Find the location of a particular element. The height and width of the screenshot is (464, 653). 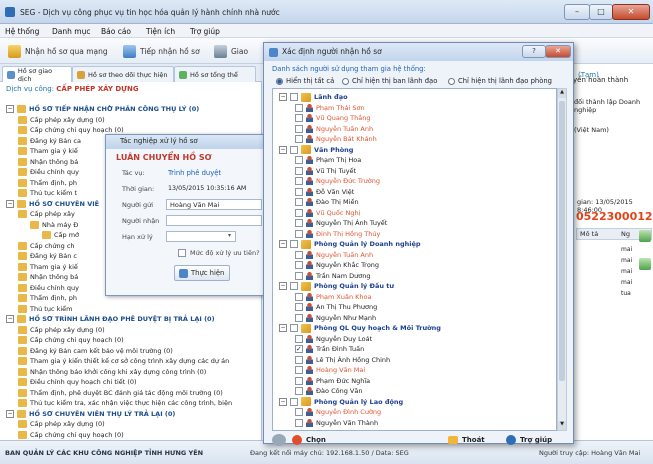

scroll-up-icon: ▲ is located at coordinates (562, 93).